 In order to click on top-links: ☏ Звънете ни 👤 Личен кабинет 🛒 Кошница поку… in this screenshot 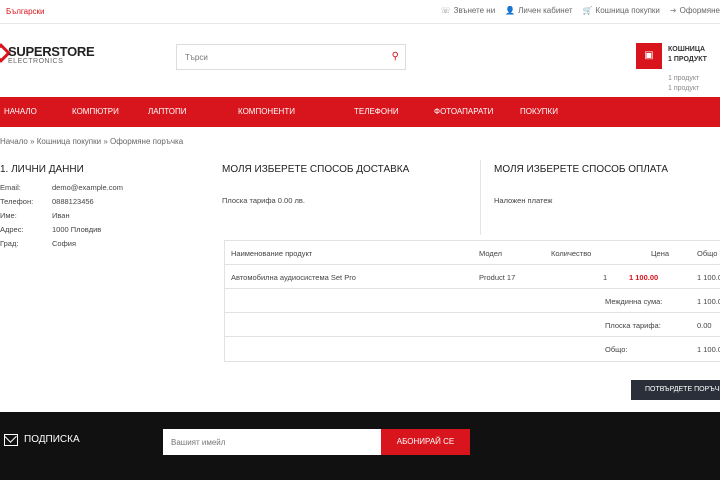, I will do `click(580, 10)`.